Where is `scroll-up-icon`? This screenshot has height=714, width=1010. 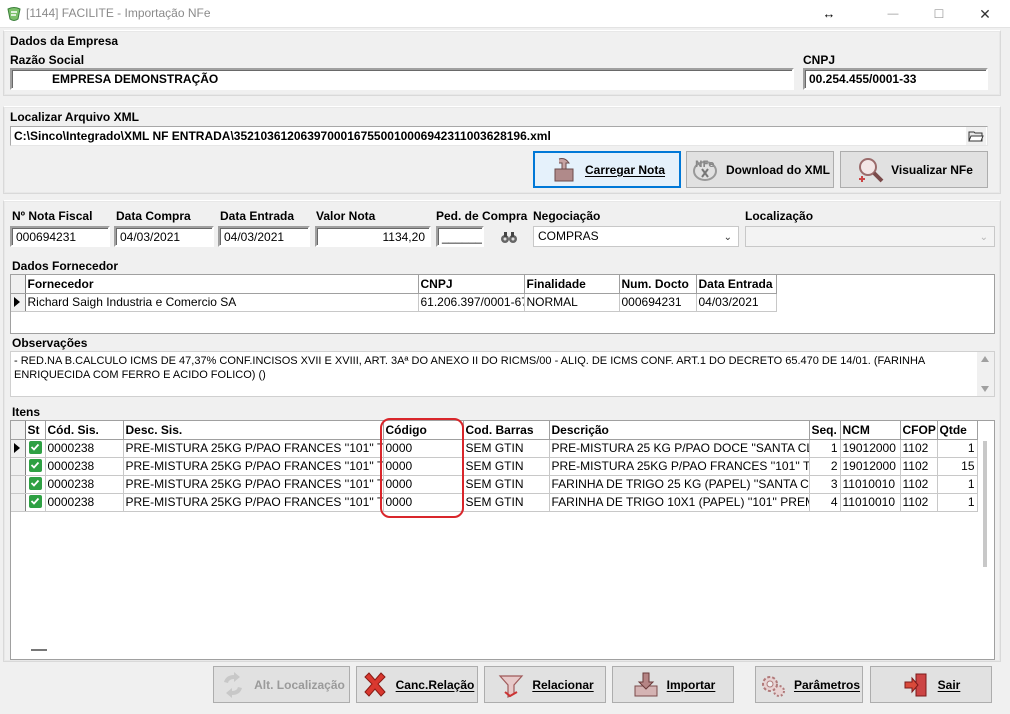
scroll-up-icon is located at coordinates (985, 359).